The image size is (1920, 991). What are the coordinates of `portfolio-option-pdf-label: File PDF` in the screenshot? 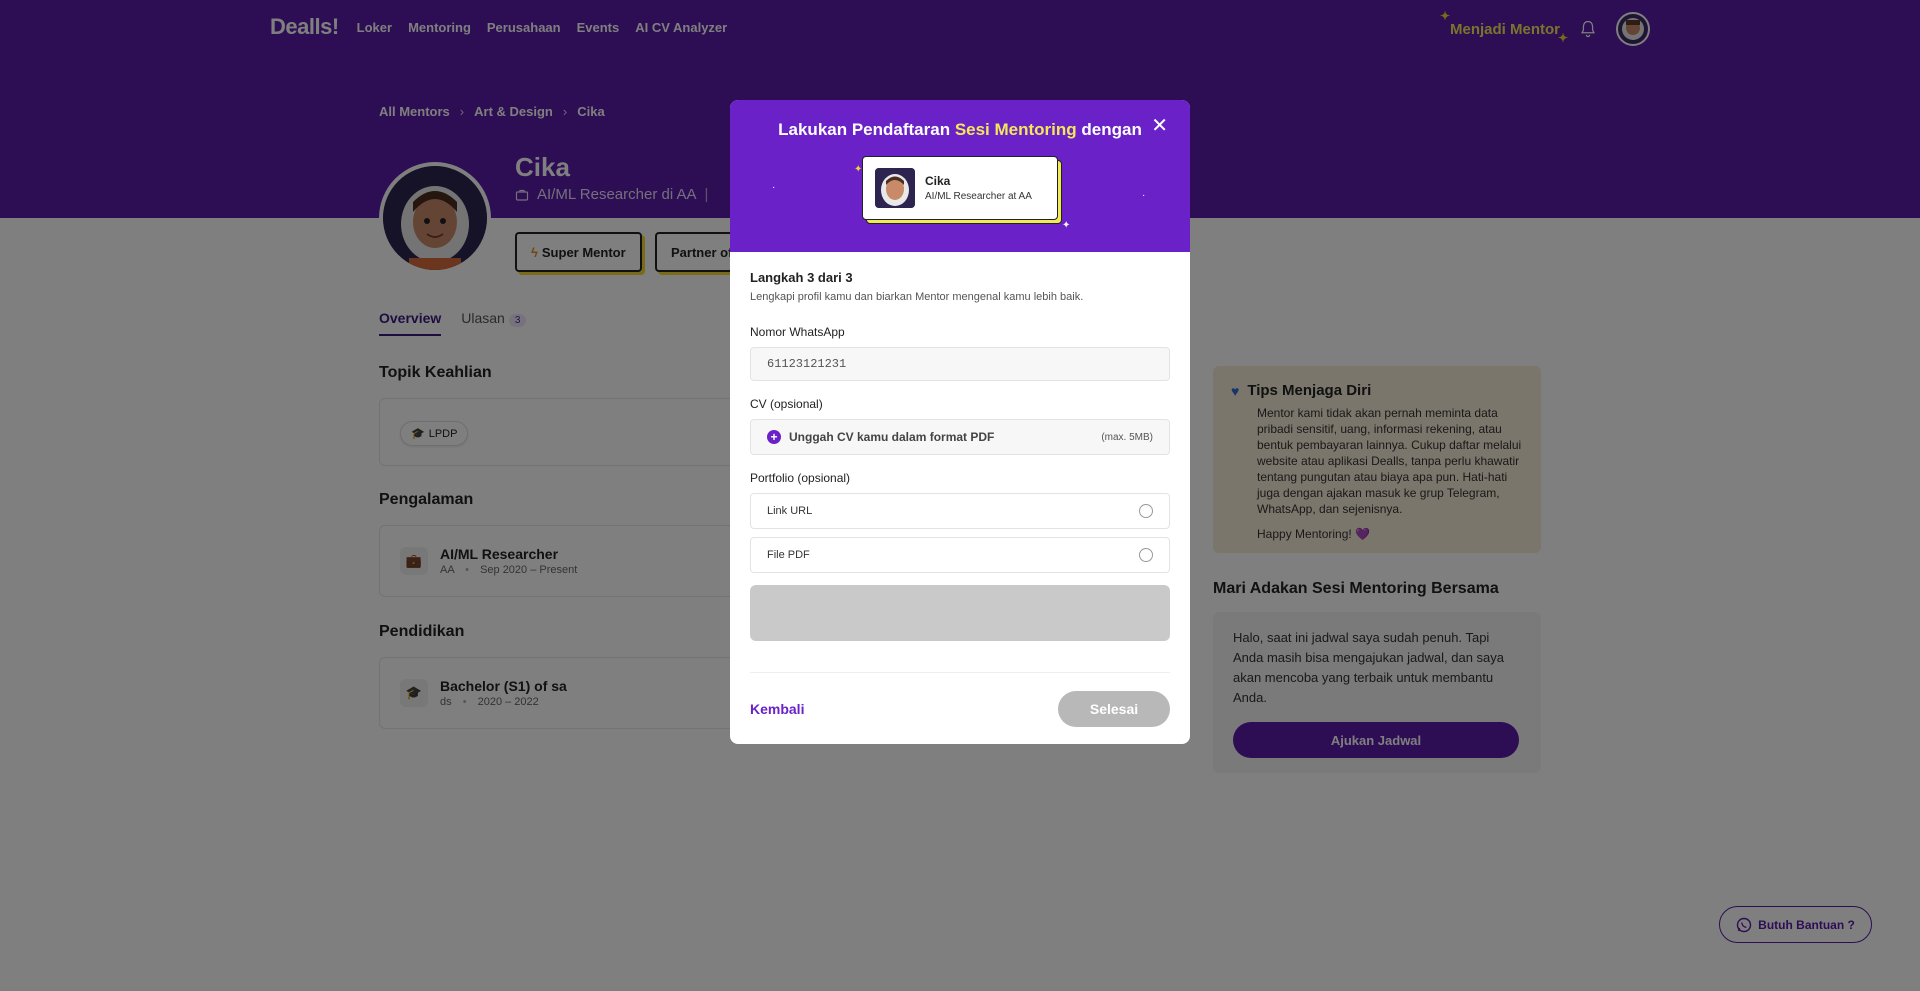 It's located at (788, 555).